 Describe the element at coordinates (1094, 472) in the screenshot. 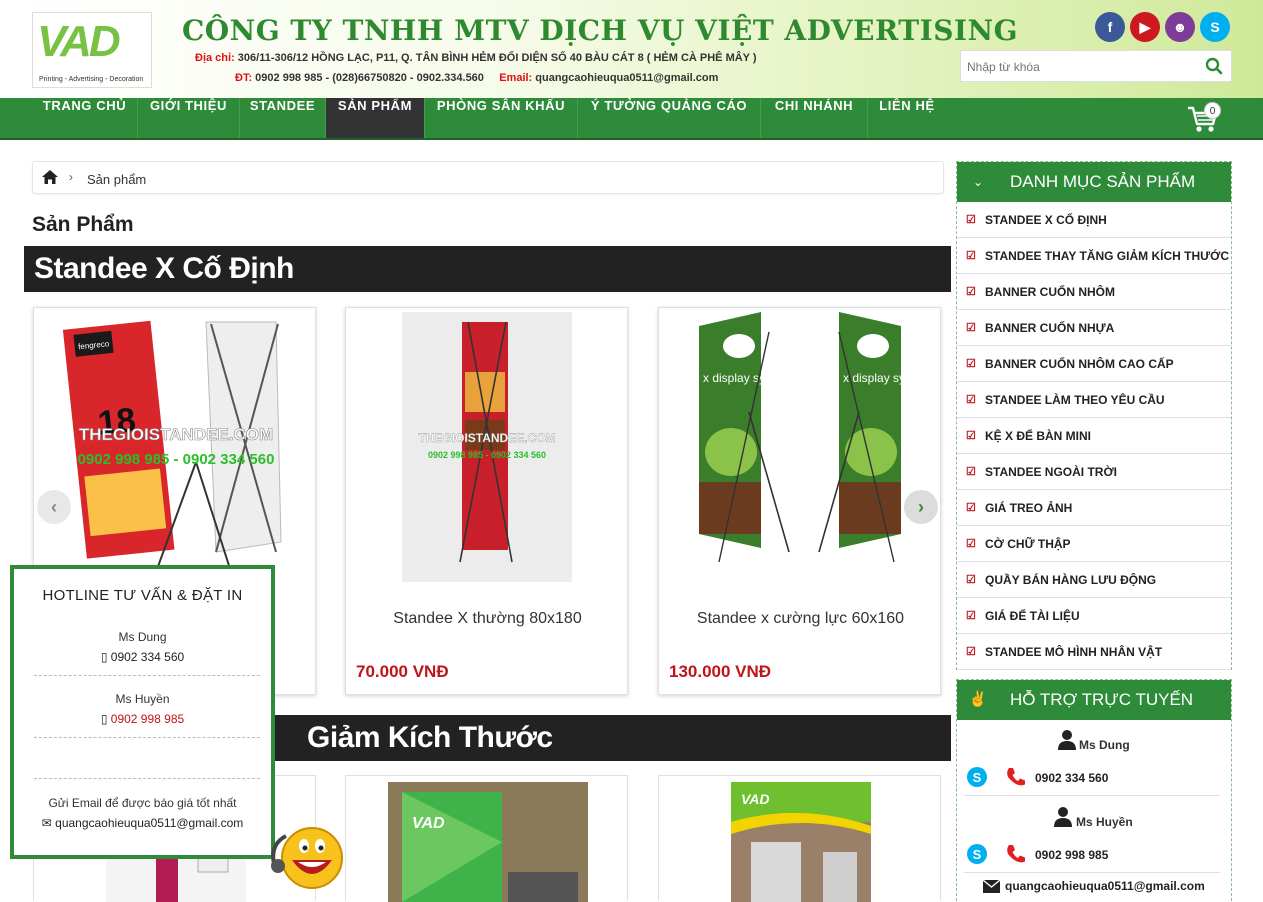

I see `category-item: ☑ STANDEE NGOÀI TRỜI` at that location.